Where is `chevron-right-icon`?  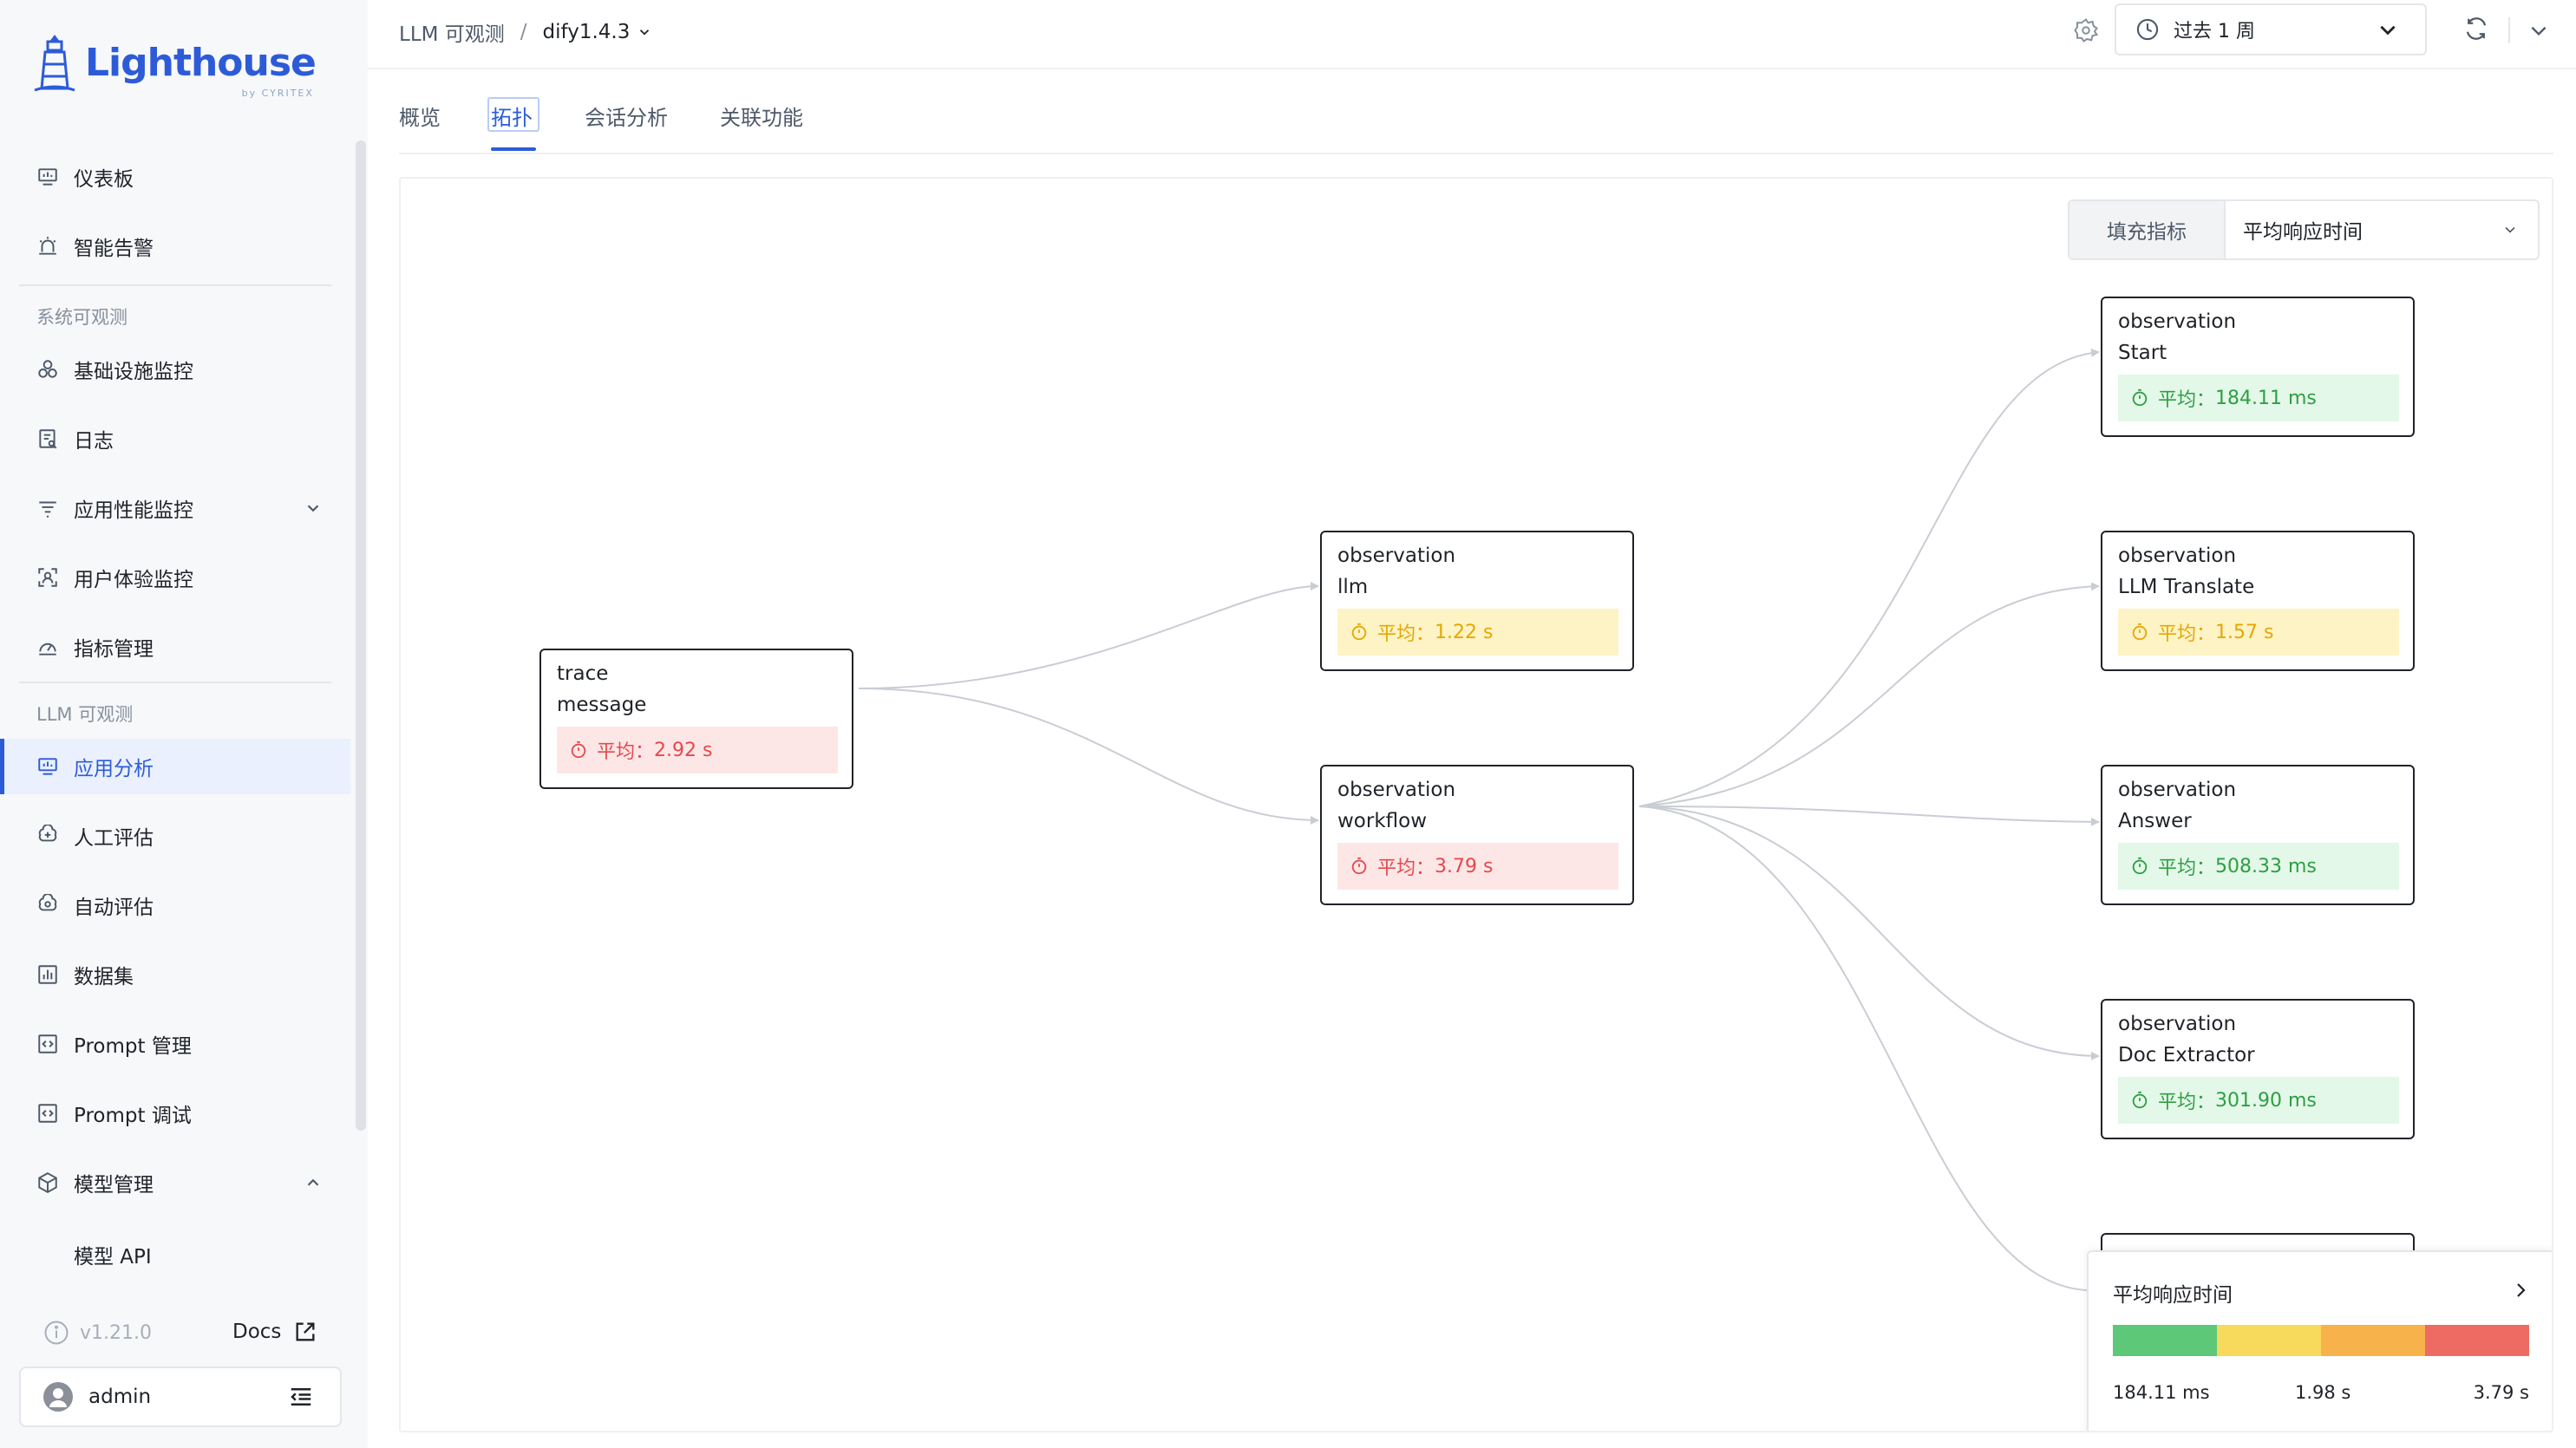
chevron-right-icon is located at coordinates (2520, 1290).